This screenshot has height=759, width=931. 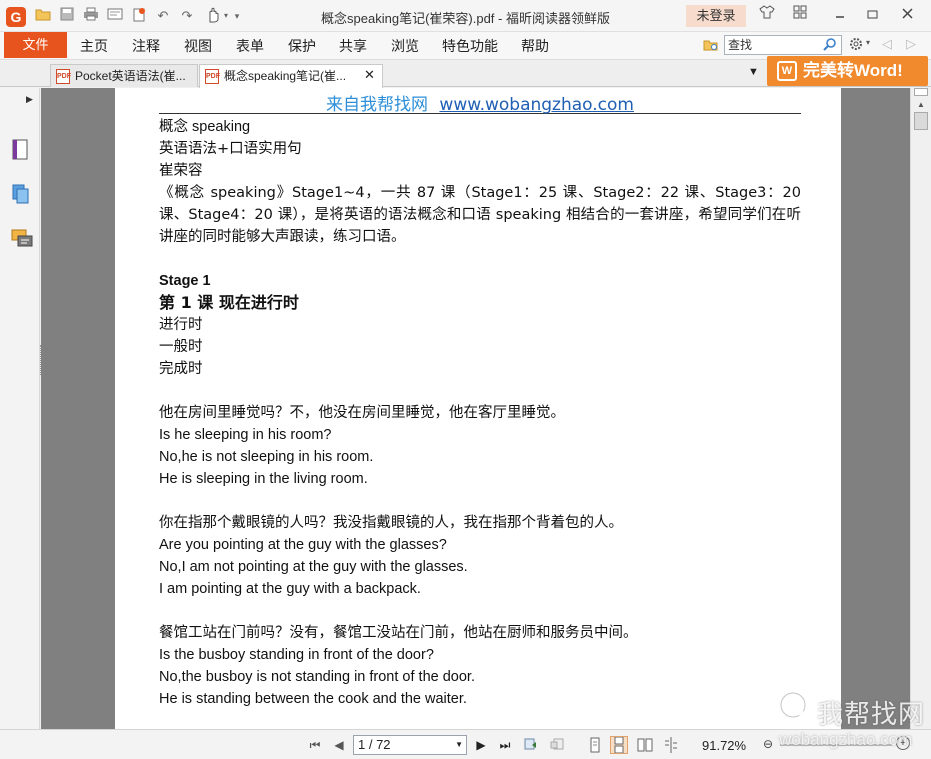 I want to click on tense-item: 完成时, so click(x=181, y=369).